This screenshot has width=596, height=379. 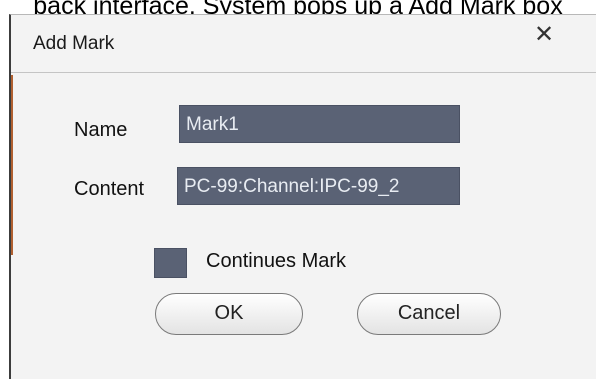 What do you see at coordinates (429, 314) in the screenshot?
I see `cancel-button: Cancel` at bounding box center [429, 314].